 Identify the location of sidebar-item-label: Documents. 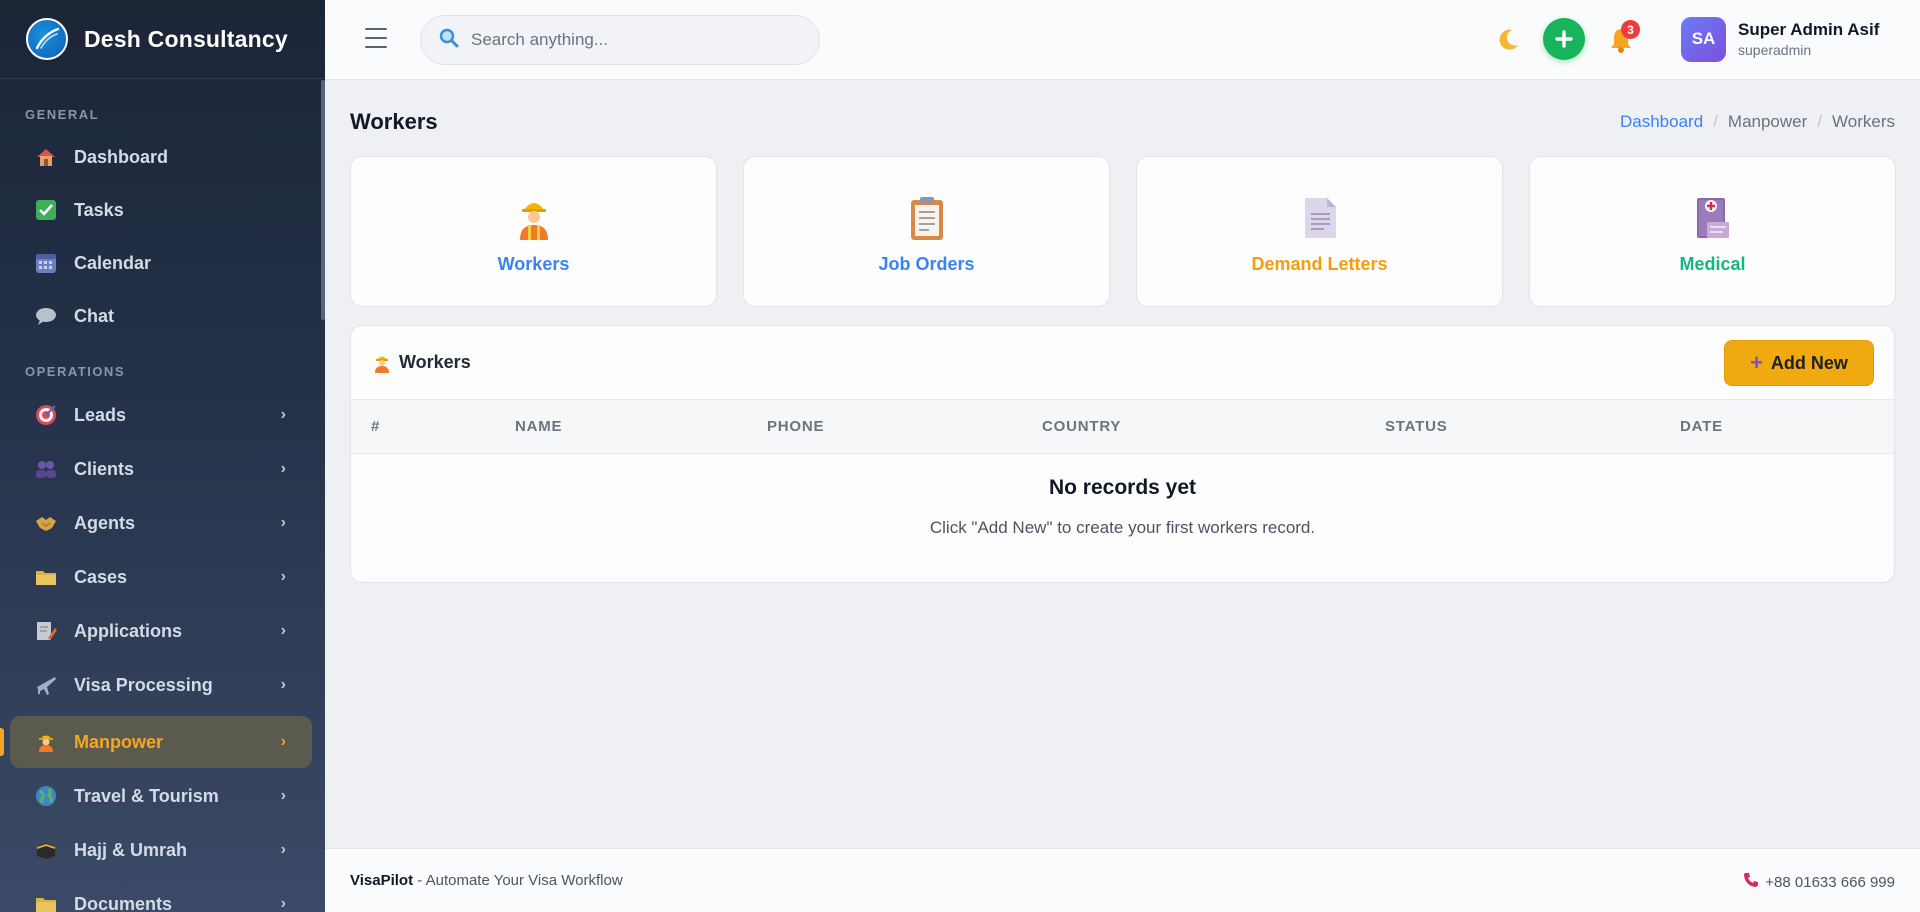
(123, 902).